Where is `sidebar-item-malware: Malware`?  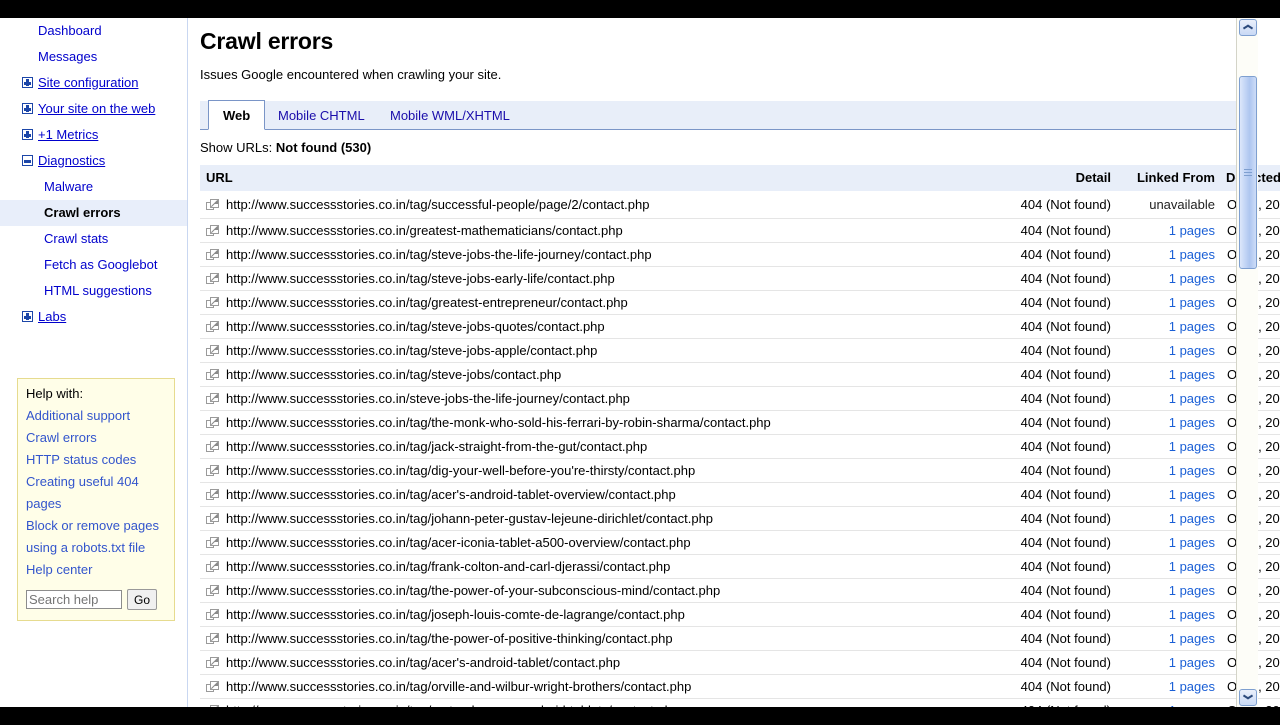
sidebar-item-malware: Malware is located at coordinates (93, 187).